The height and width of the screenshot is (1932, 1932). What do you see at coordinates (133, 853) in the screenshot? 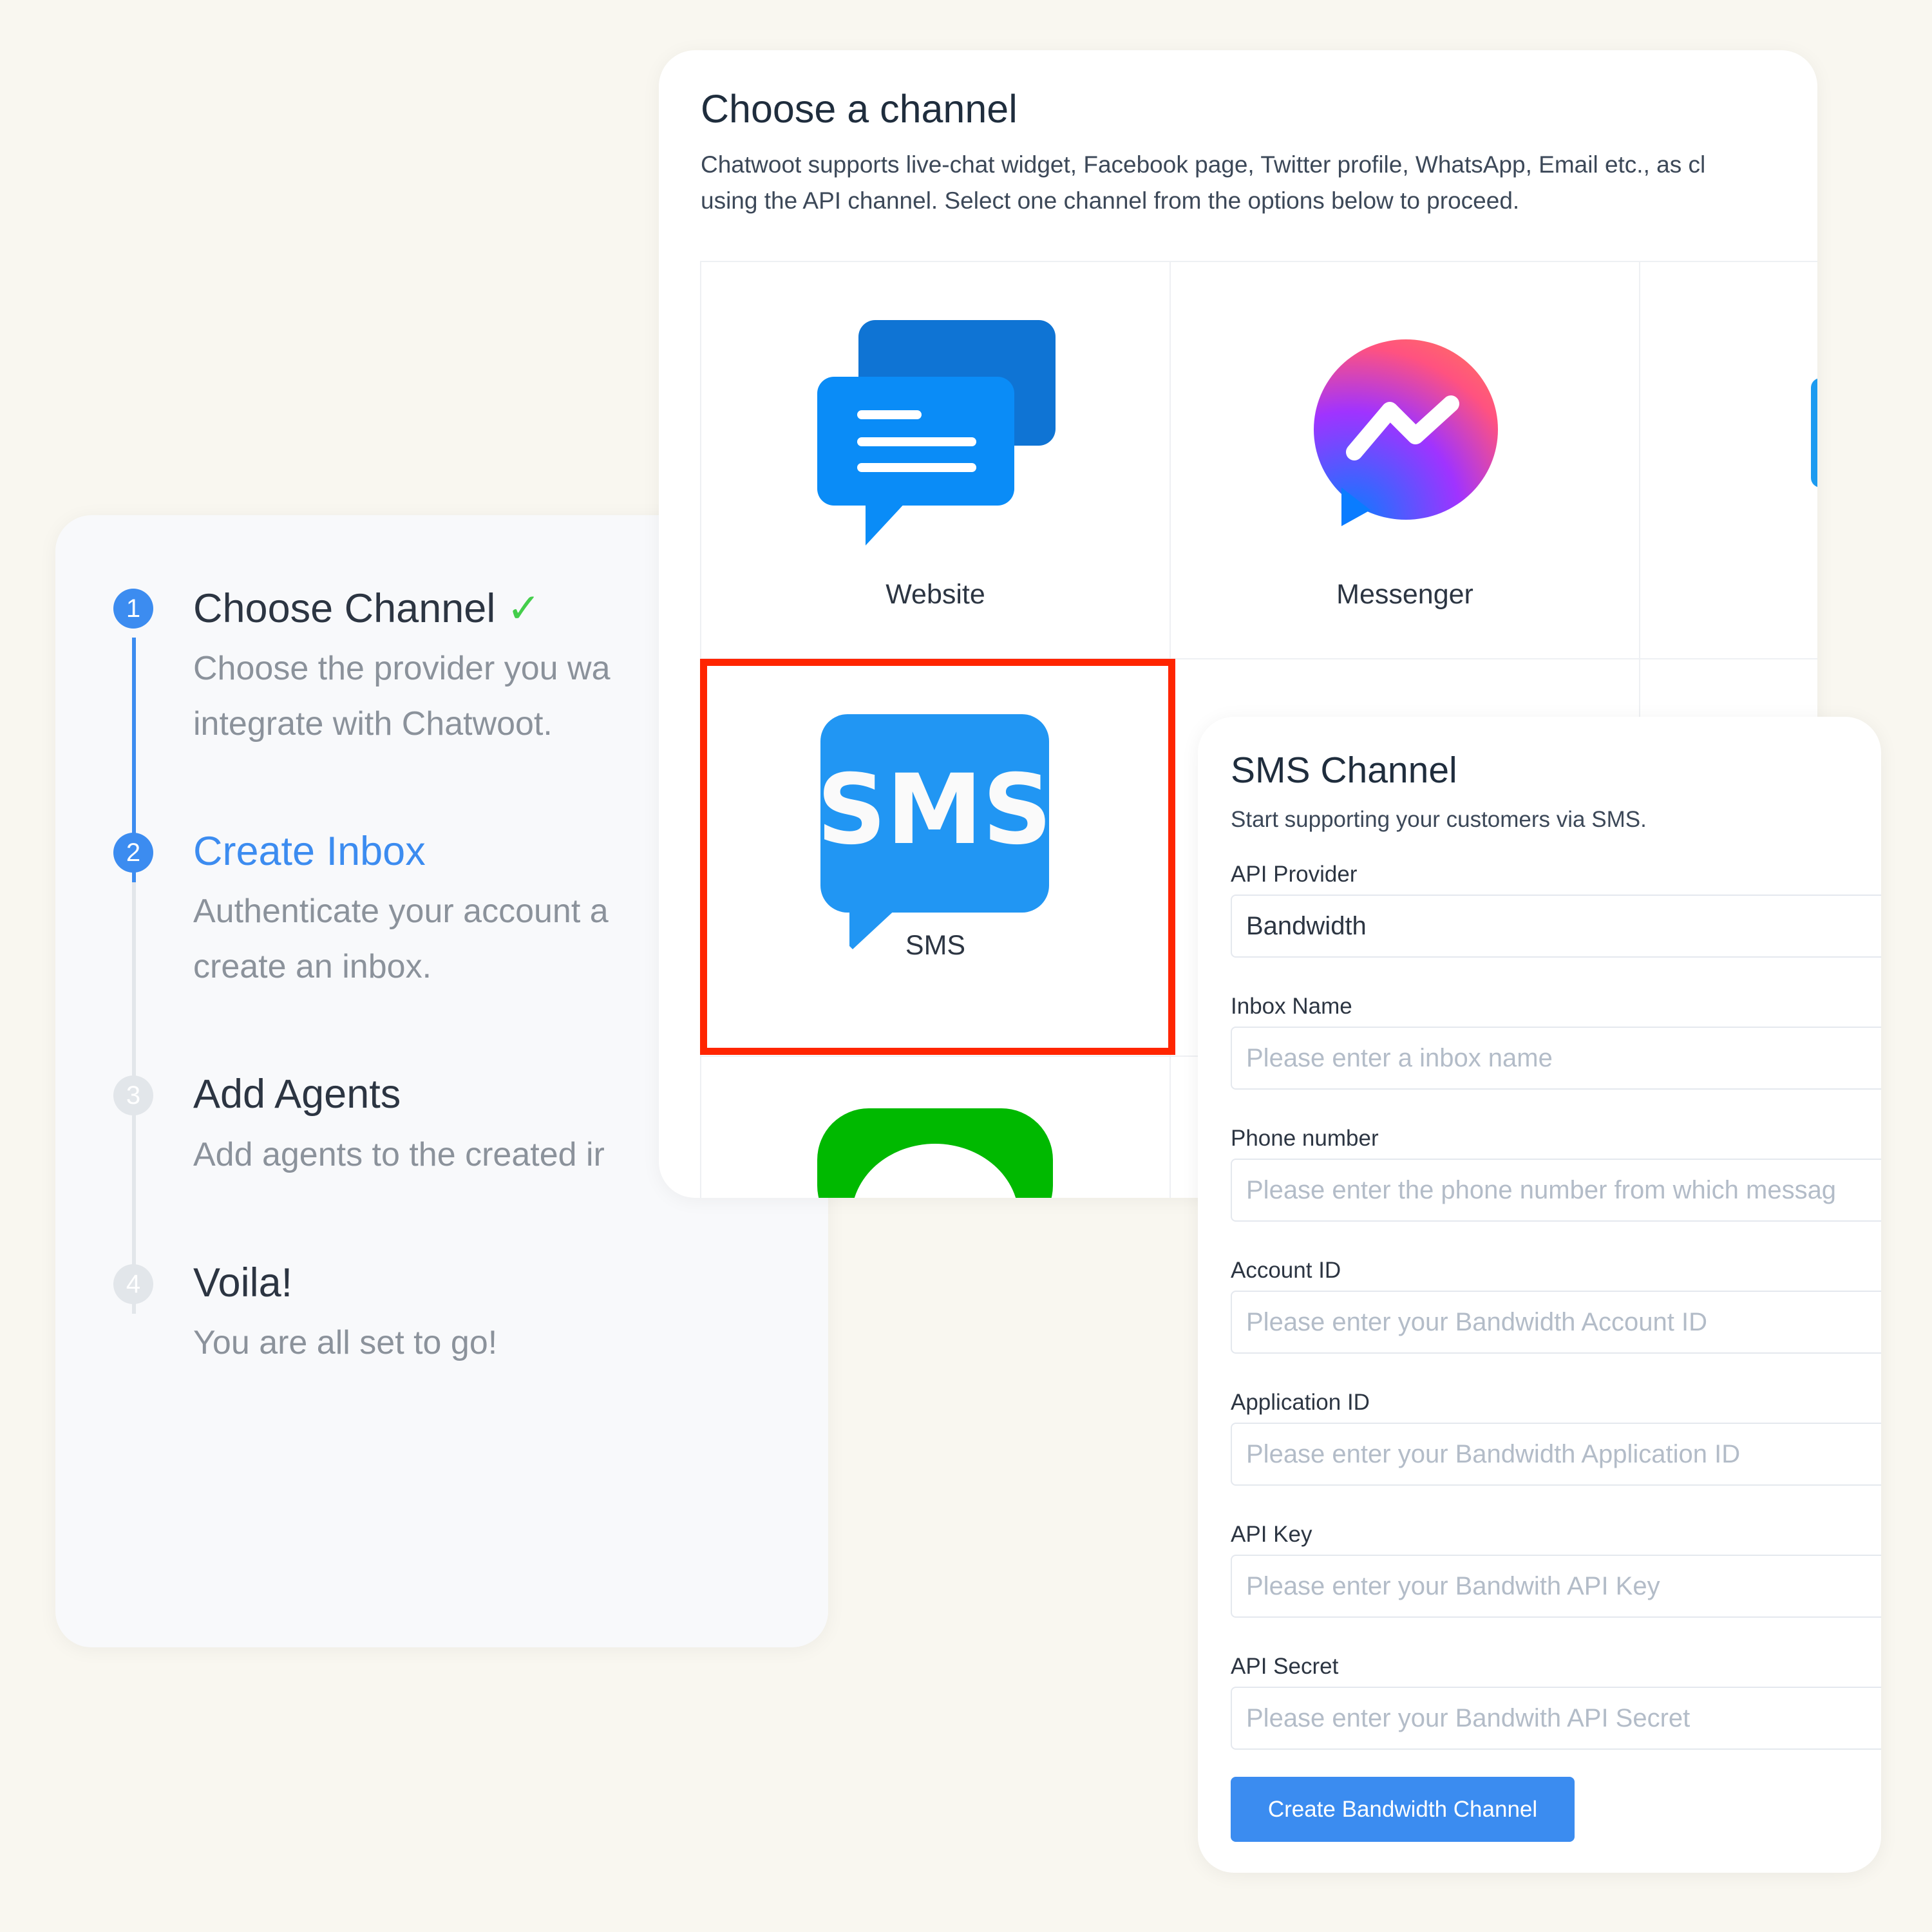
I see `step-number-2: 2` at bounding box center [133, 853].